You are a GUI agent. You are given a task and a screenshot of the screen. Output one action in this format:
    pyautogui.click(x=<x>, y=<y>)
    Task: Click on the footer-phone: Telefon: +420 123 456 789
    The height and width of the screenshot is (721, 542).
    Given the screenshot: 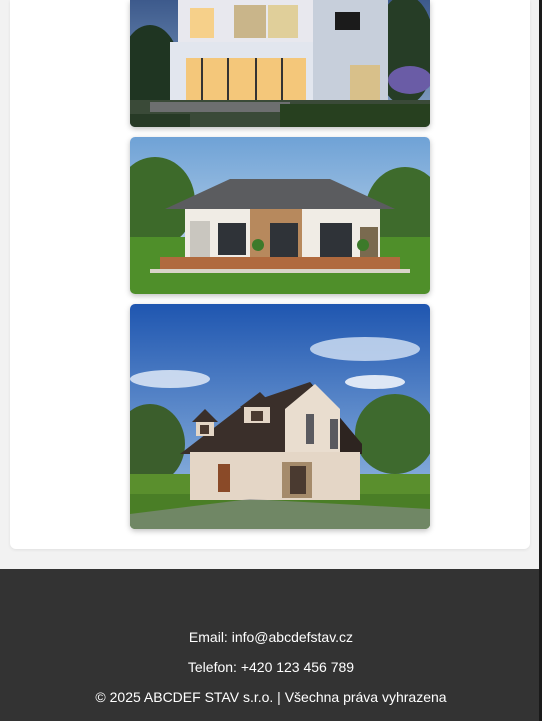 What is the action you would take?
    pyautogui.click(x=271, y=667)
    